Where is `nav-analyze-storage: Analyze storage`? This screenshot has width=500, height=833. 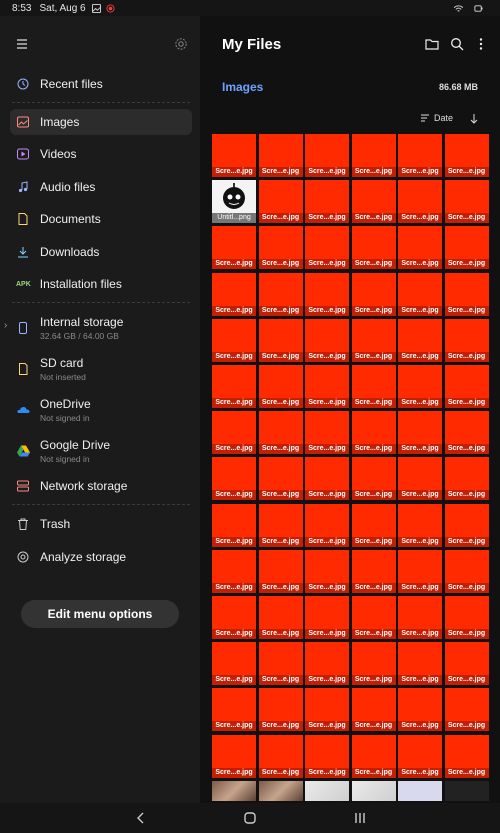
nav-analyze-storage: Analyze storage is located at coordinates (101, 557).